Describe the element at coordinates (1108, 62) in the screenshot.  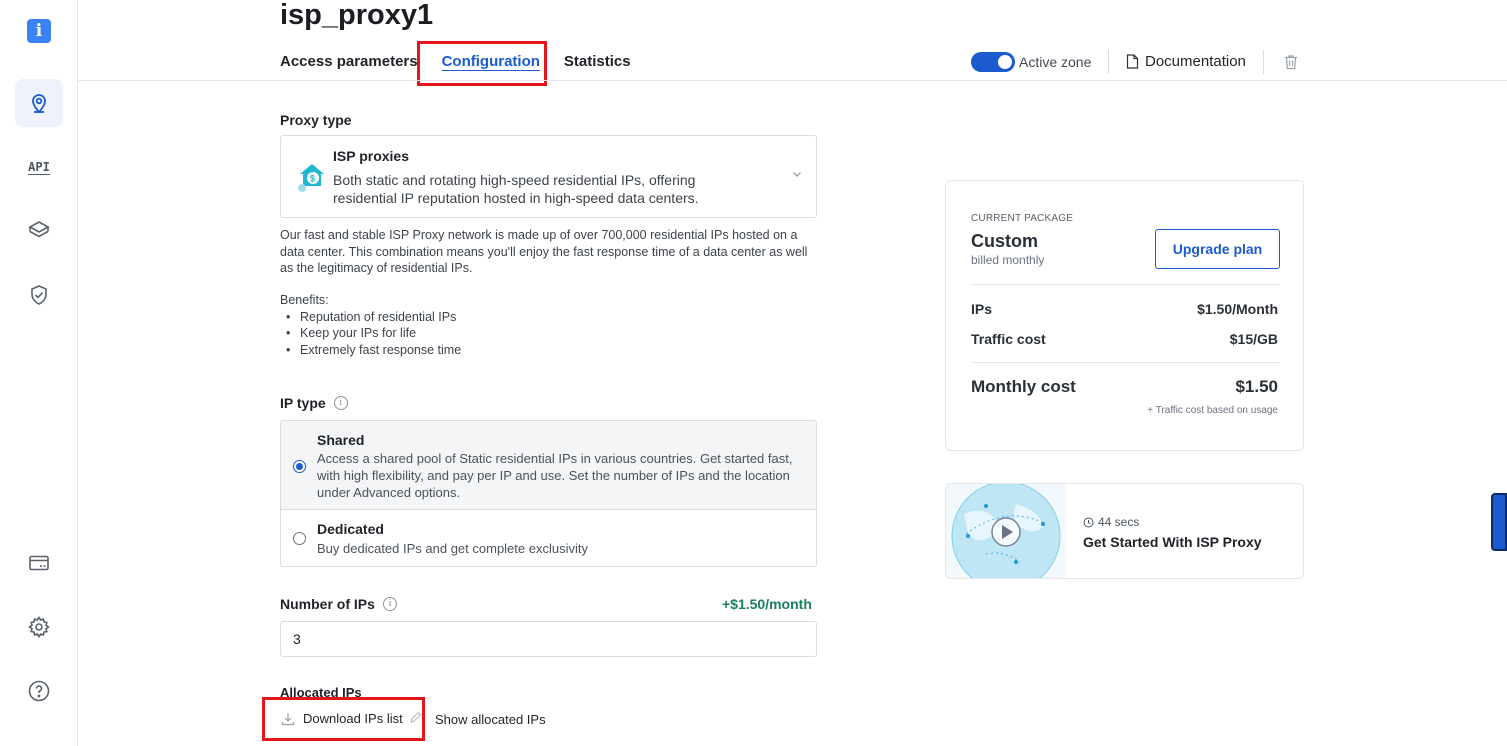
I see `header-separator` at that location.